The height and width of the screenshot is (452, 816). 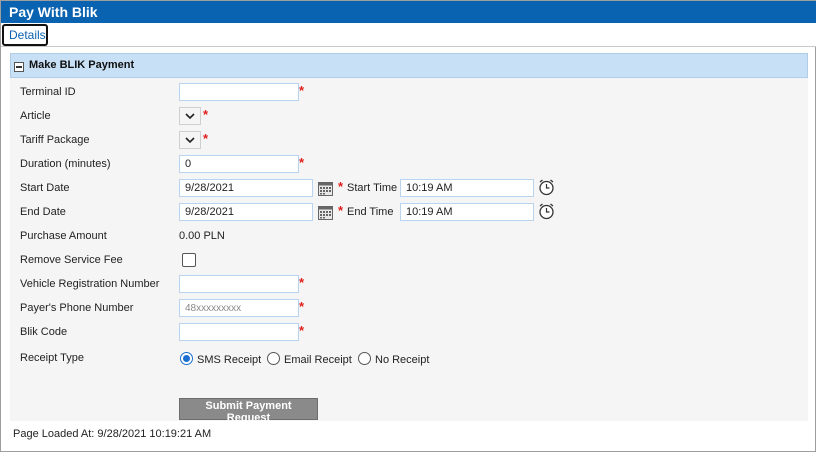 What do you see at coordinates (55, 140) in the screenshot?
I see `tariff-package-label: Tariff Package` at bounding box center [55, 140].